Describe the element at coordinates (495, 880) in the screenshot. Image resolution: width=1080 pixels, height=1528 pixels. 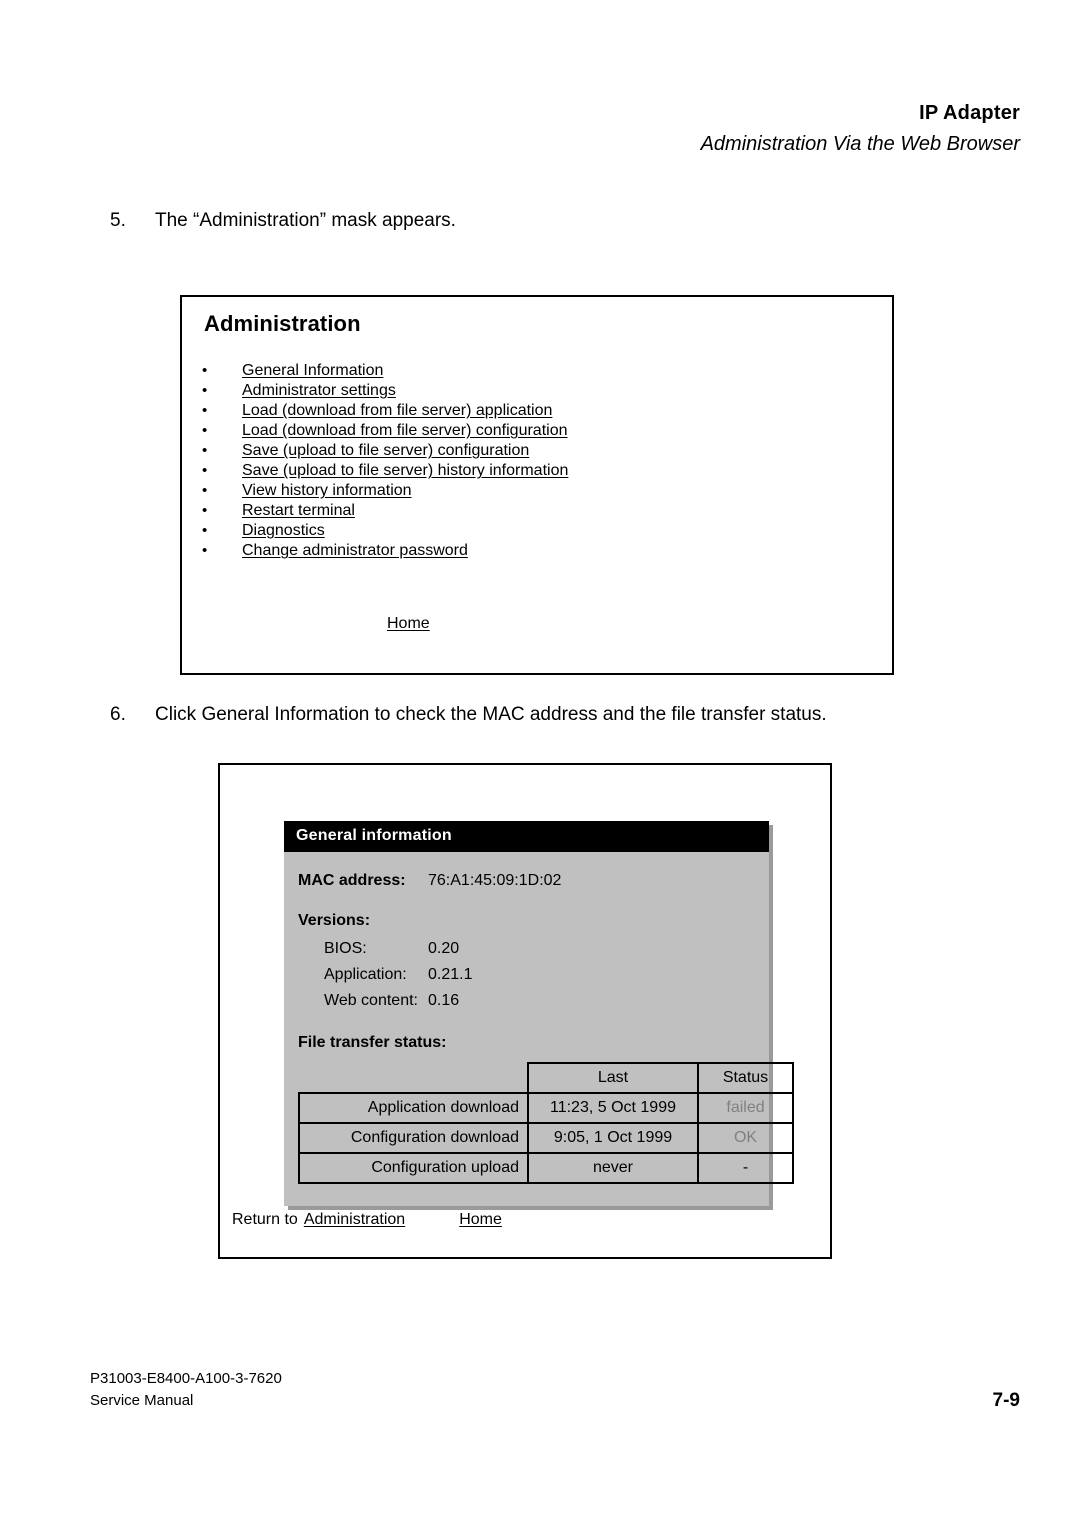
I see `mac-address-value: 76:A1:45:09:1D:02` at that location.